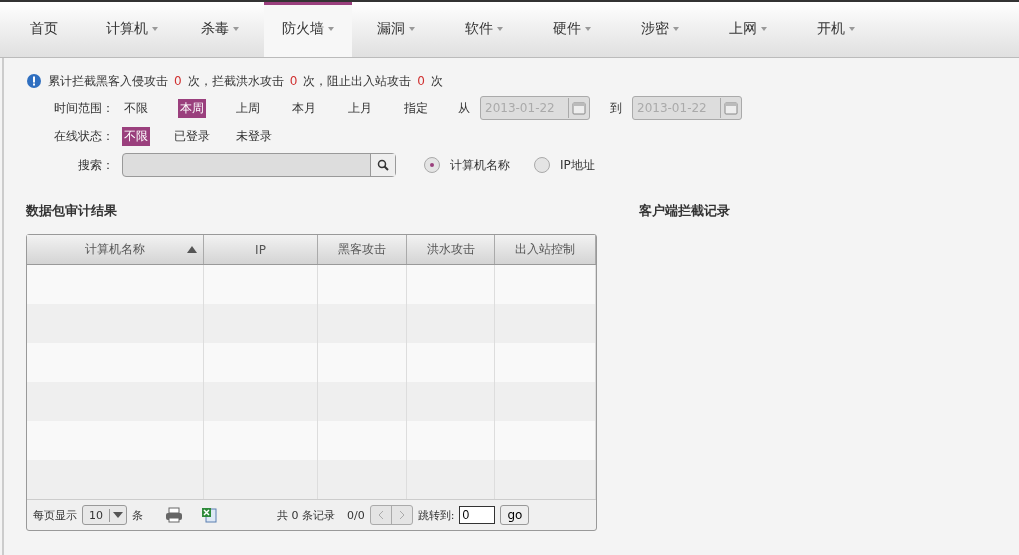 The width and height of the screenshot is (1019, 555). I want to click on column-header: 洪水攻击, so click(451, 249).